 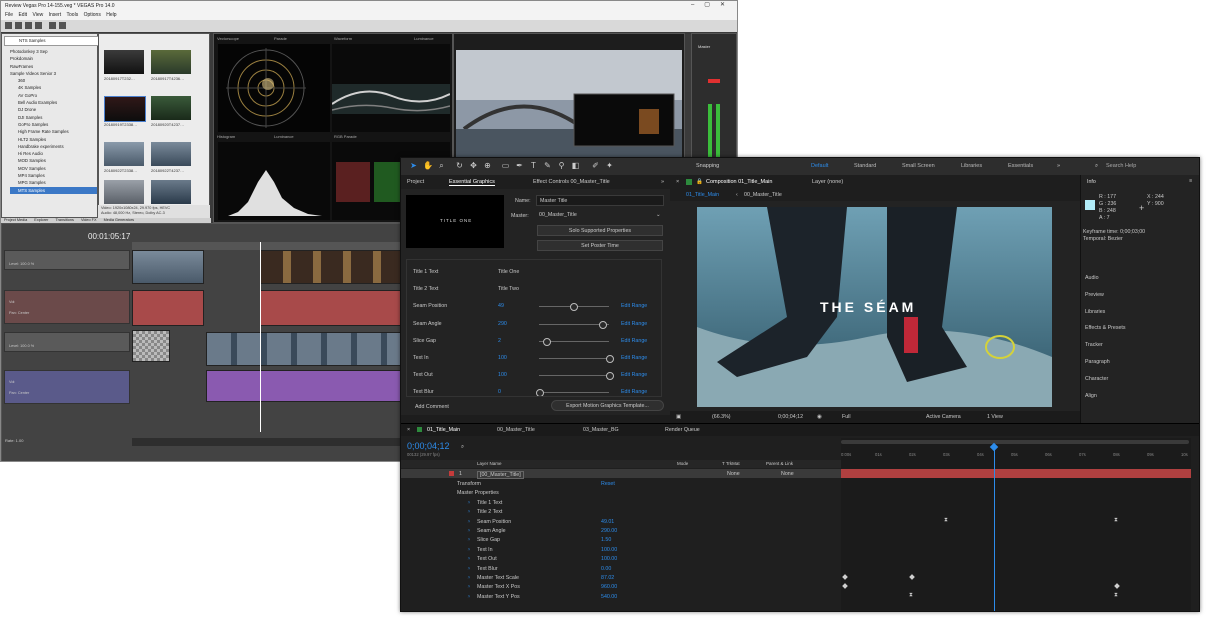 I want to click on tree-item: MP4 Samples, so click(x=53, y=175).